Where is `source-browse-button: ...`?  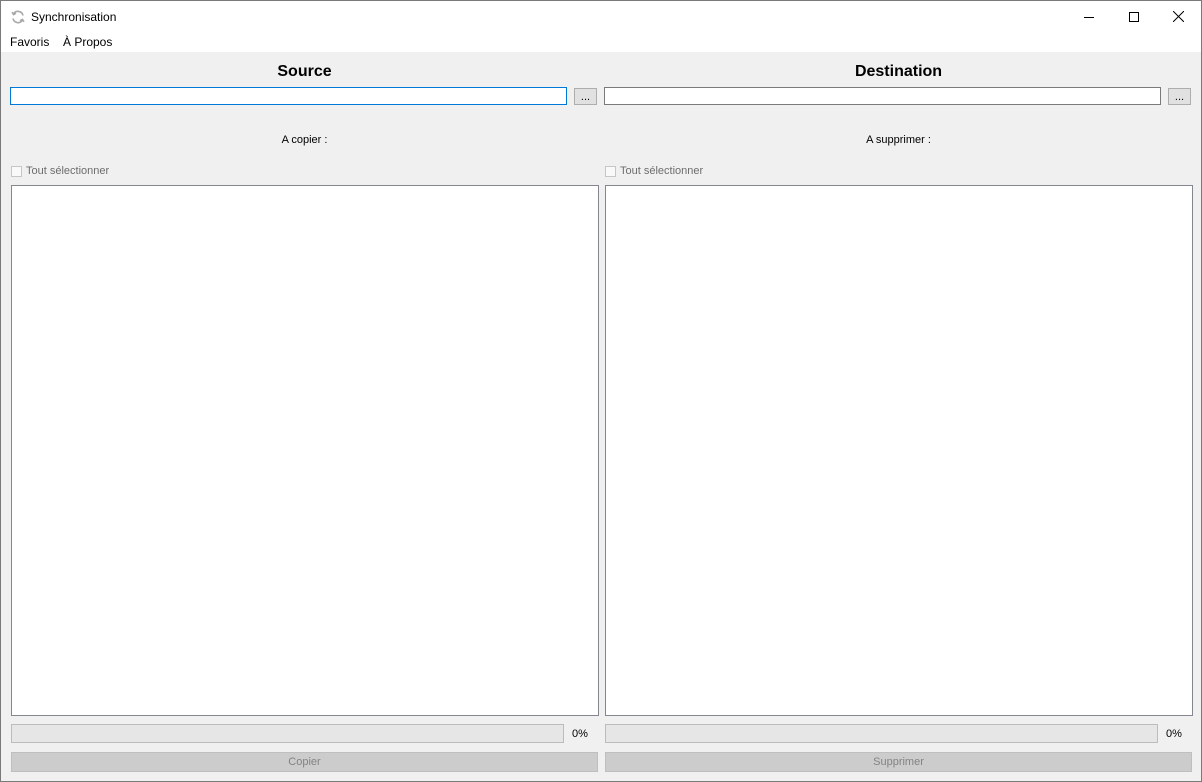
source-browse-button: ... is located at coordinates (585, 96).